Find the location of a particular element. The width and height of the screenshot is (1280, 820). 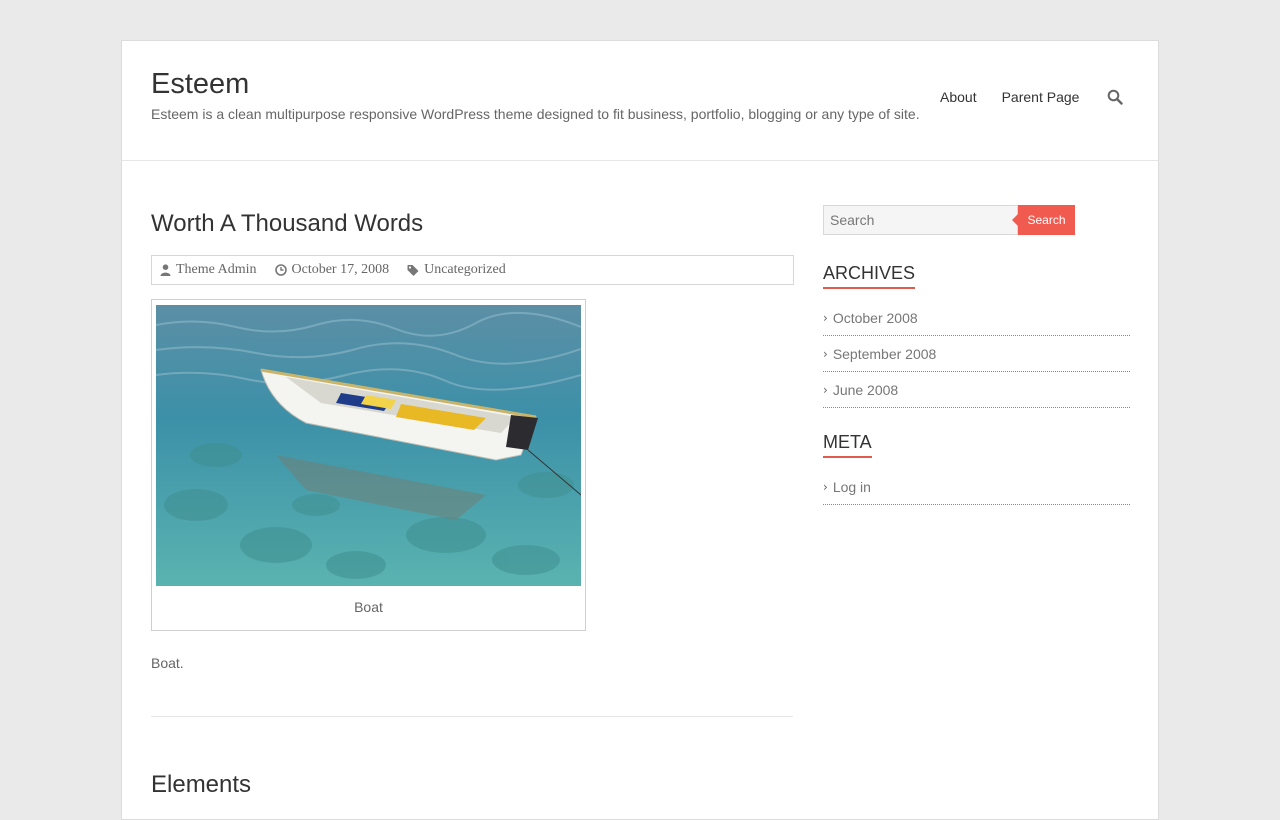

post-excerpt: Boat. is located at coordinates (167, 663).